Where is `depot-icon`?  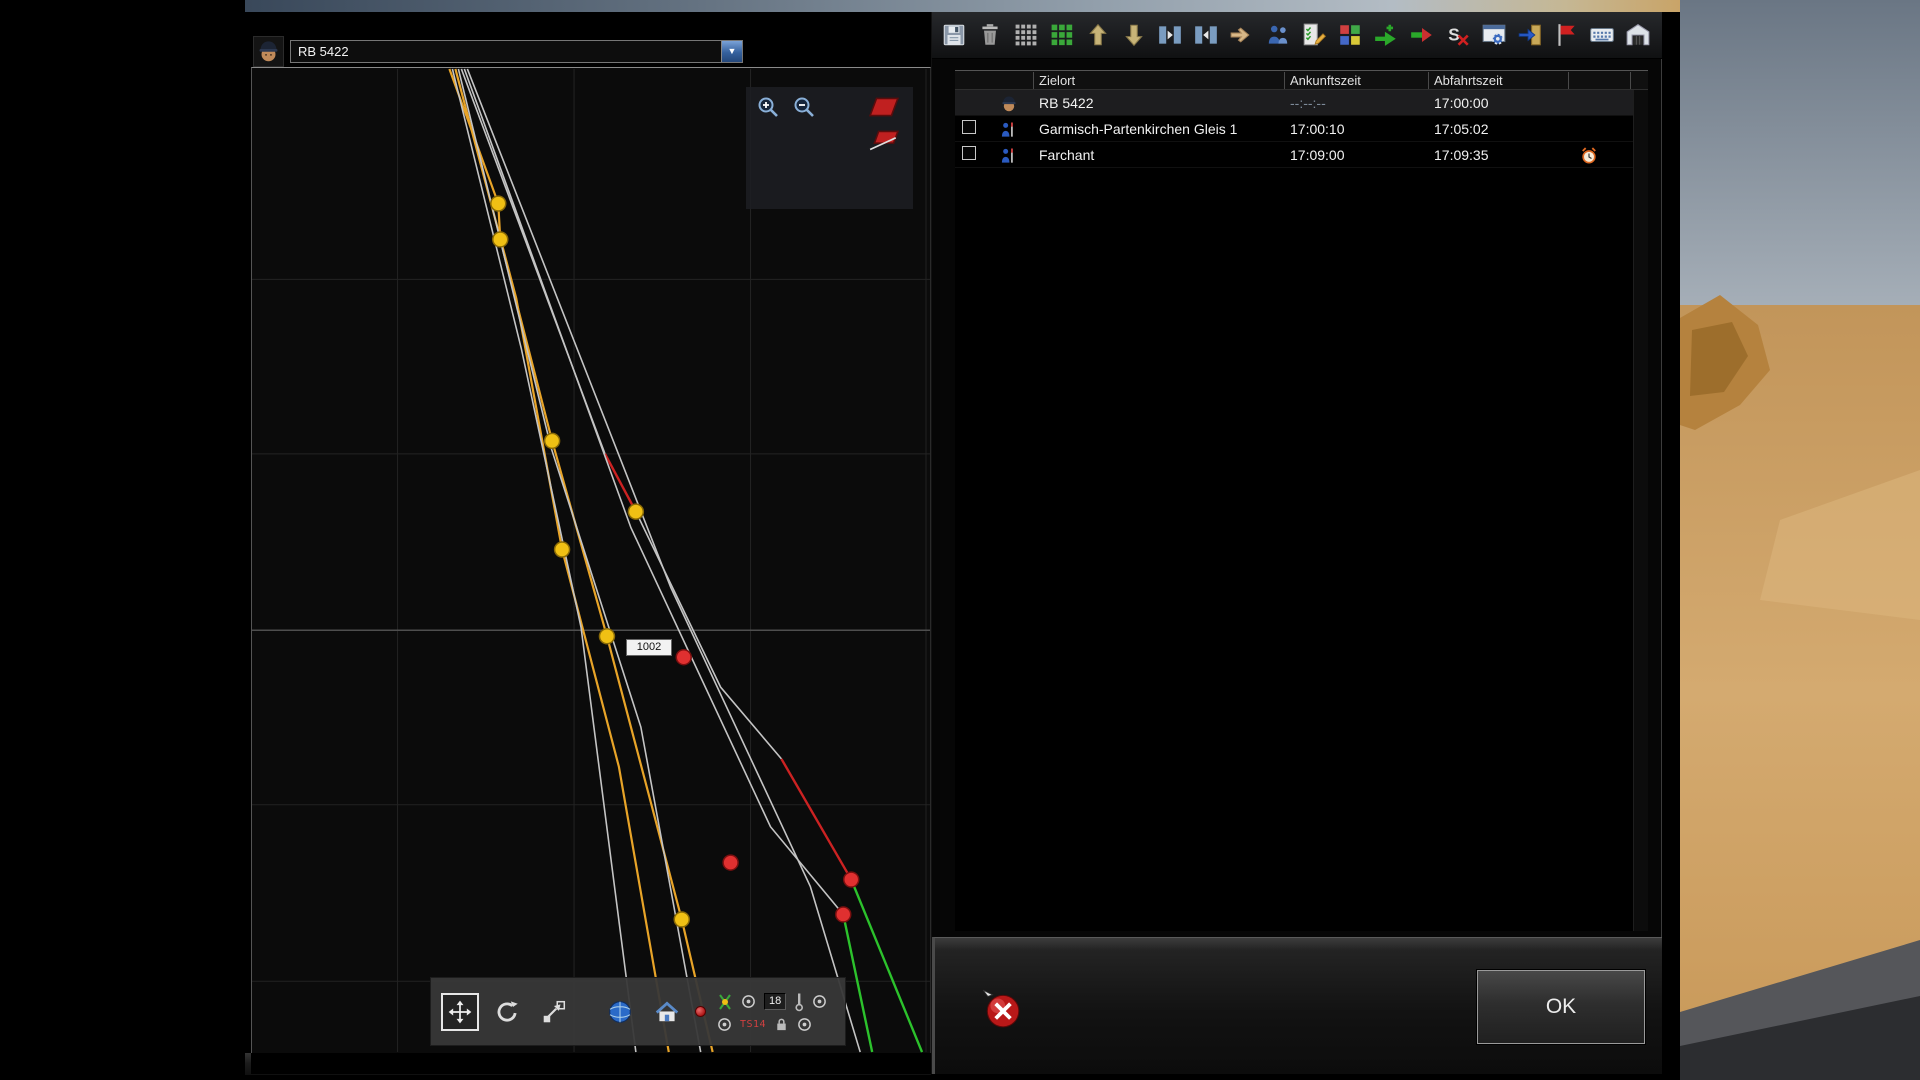
depot-icon is located at coordinates (1637, 35).